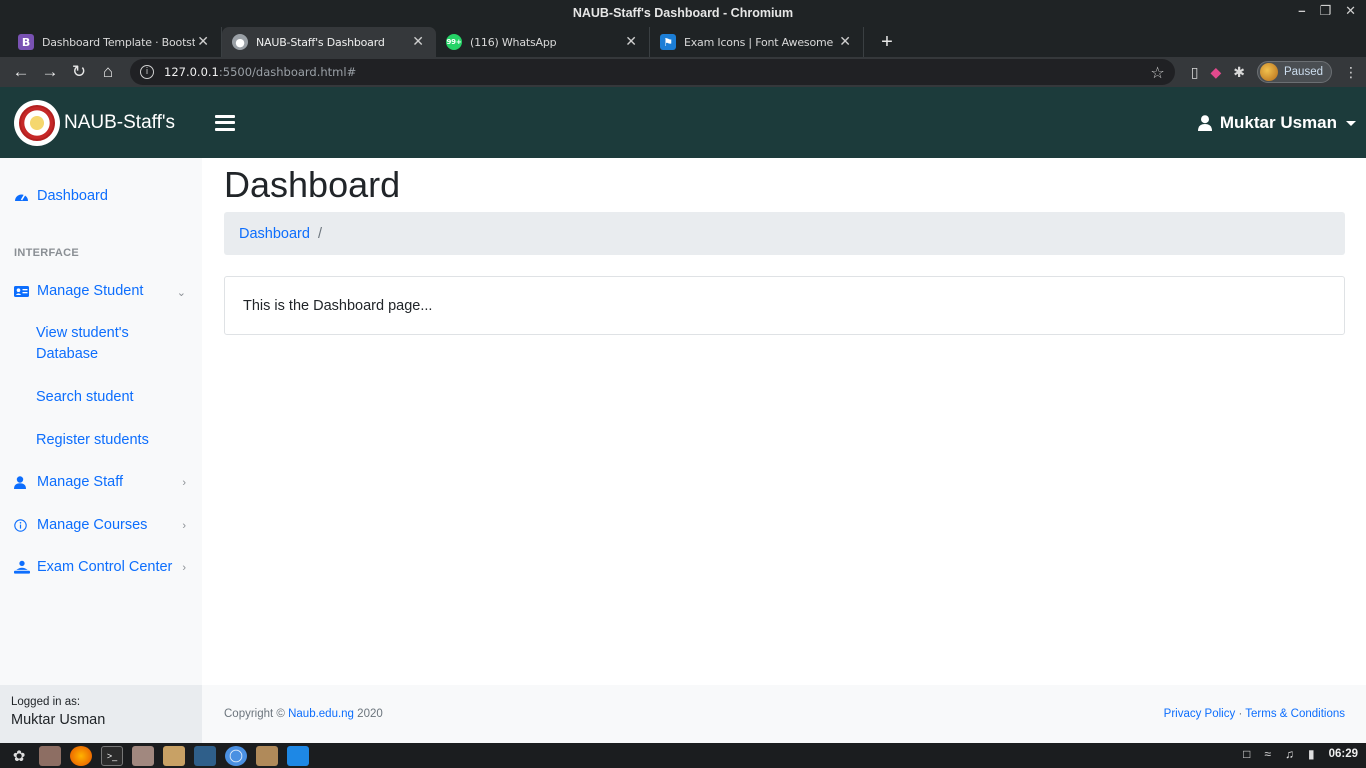 This screenshot has height=768, width=1366. I want to click on close-window-icon: ✕, so click(1350, 11).